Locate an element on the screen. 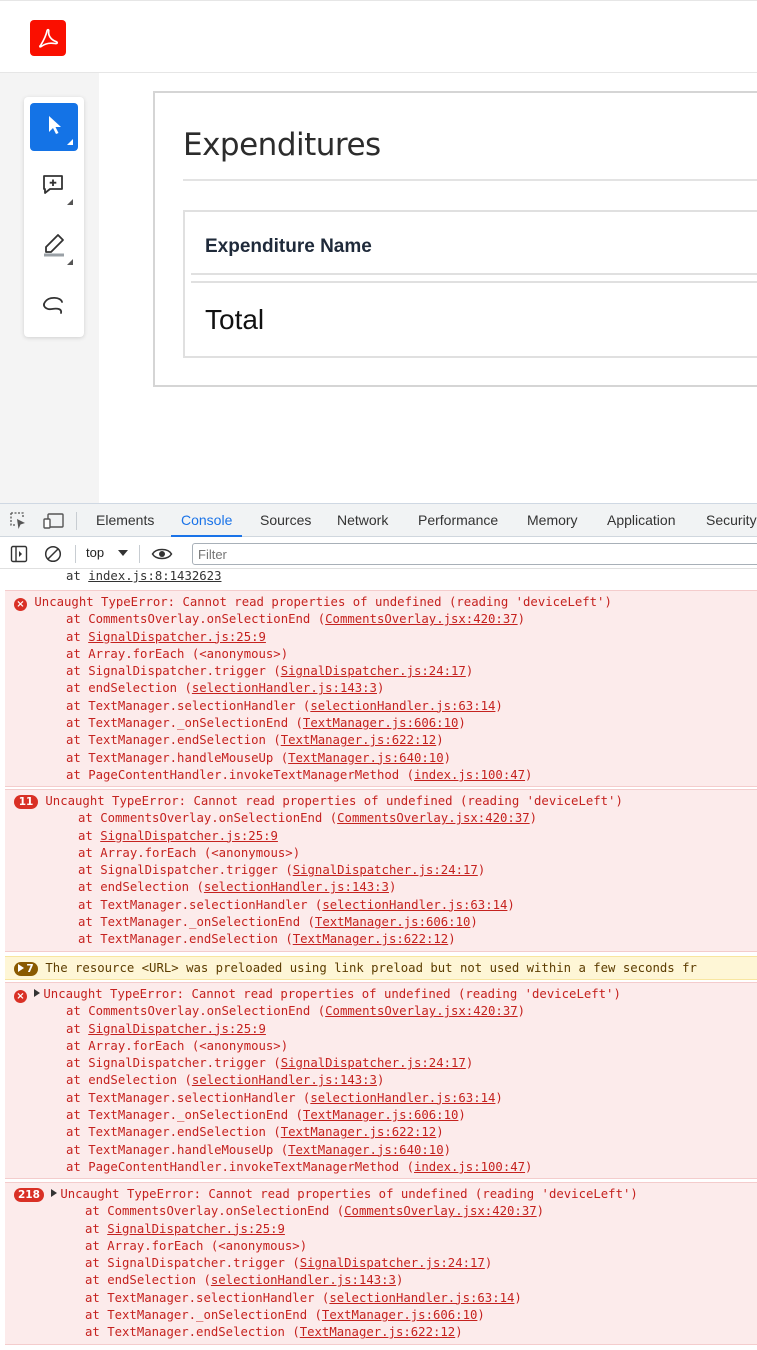  repeat-count-badge: 7 is located at coordinates (26, 969).